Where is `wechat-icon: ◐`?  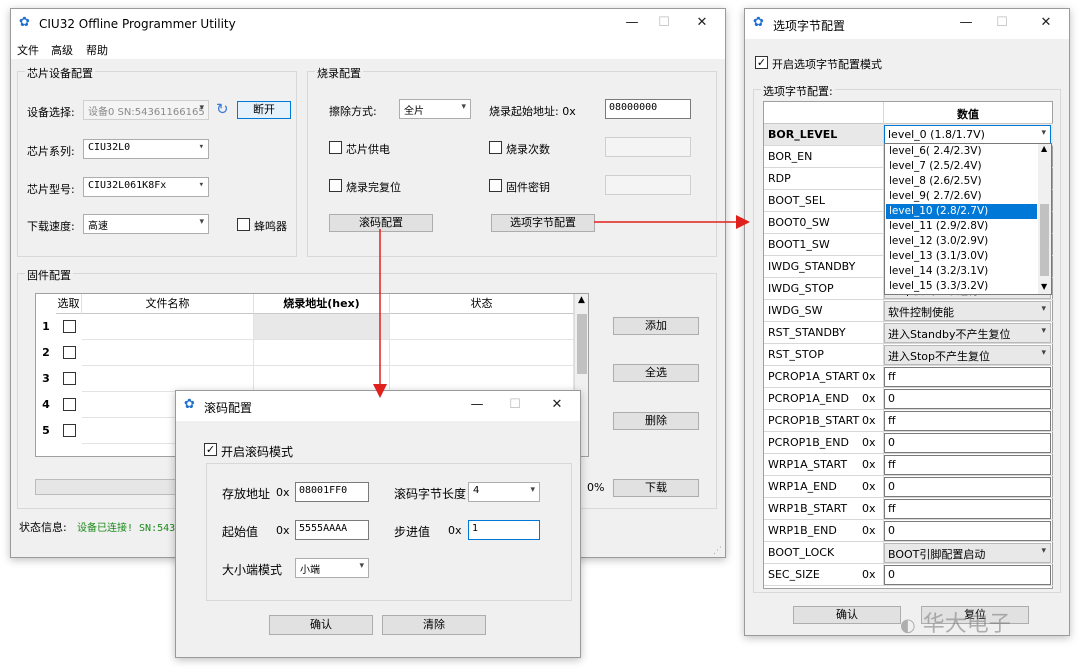
wechat-icon: ◐ is located at coordinates (908, 625).